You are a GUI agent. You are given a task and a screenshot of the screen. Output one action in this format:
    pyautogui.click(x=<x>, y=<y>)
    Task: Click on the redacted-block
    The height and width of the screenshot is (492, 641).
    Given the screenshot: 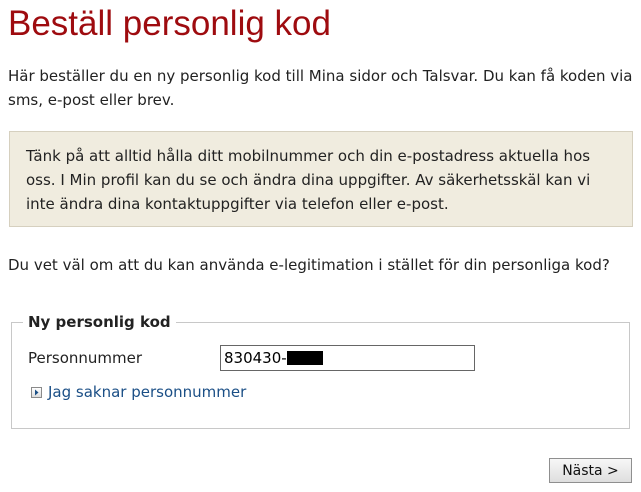 What is the action you would take?
    pyautogui.click(x=304, y=358)
    